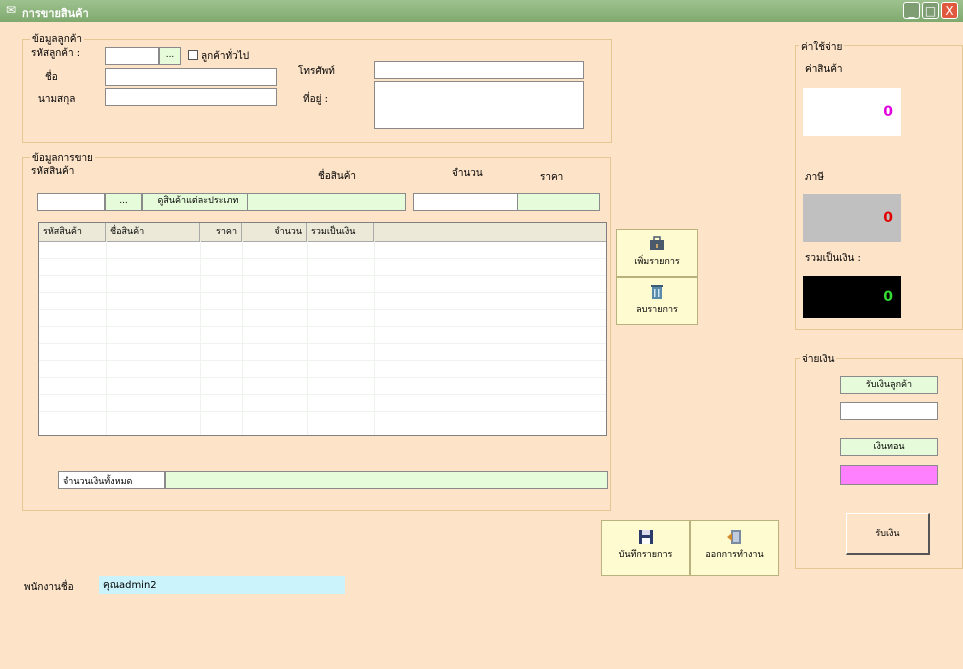  What do you see at coordinates (467, 173) in the screenshot?
I see `qty-label: จำนวน` at bounding box center [467, 173].